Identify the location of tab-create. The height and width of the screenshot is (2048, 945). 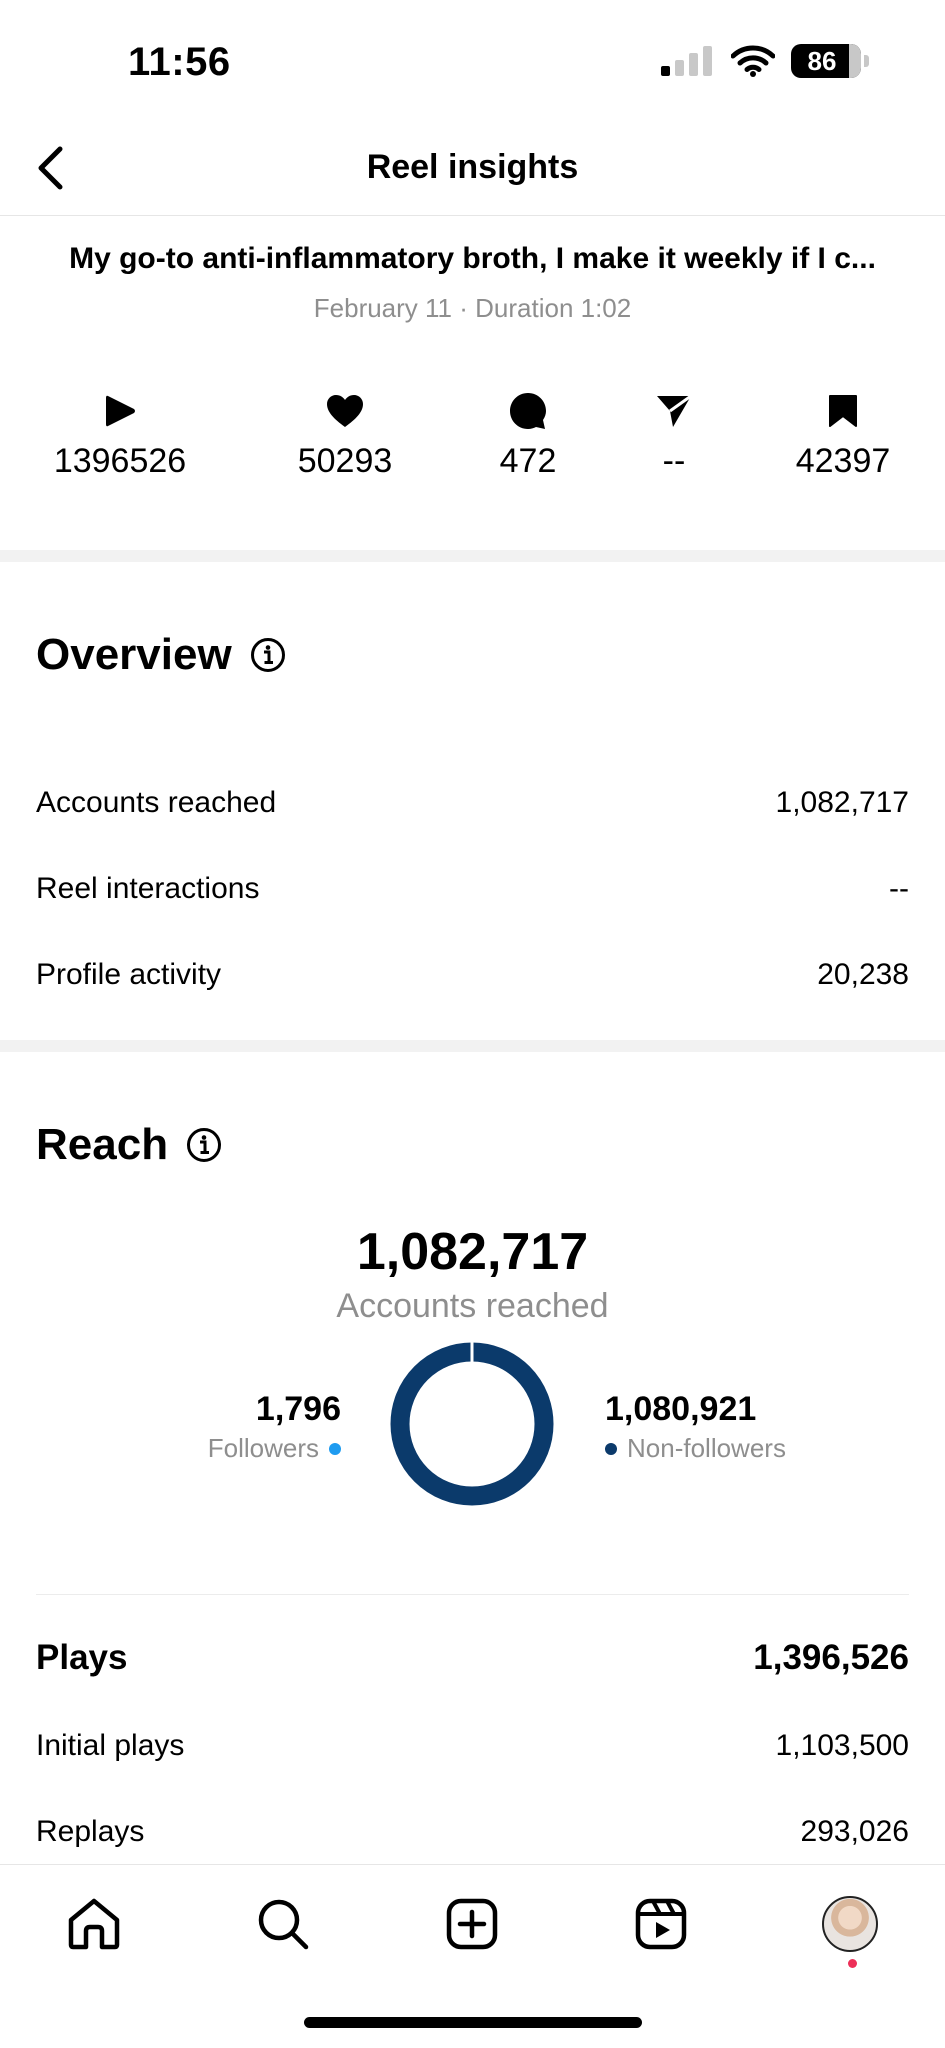
(472, 1924).